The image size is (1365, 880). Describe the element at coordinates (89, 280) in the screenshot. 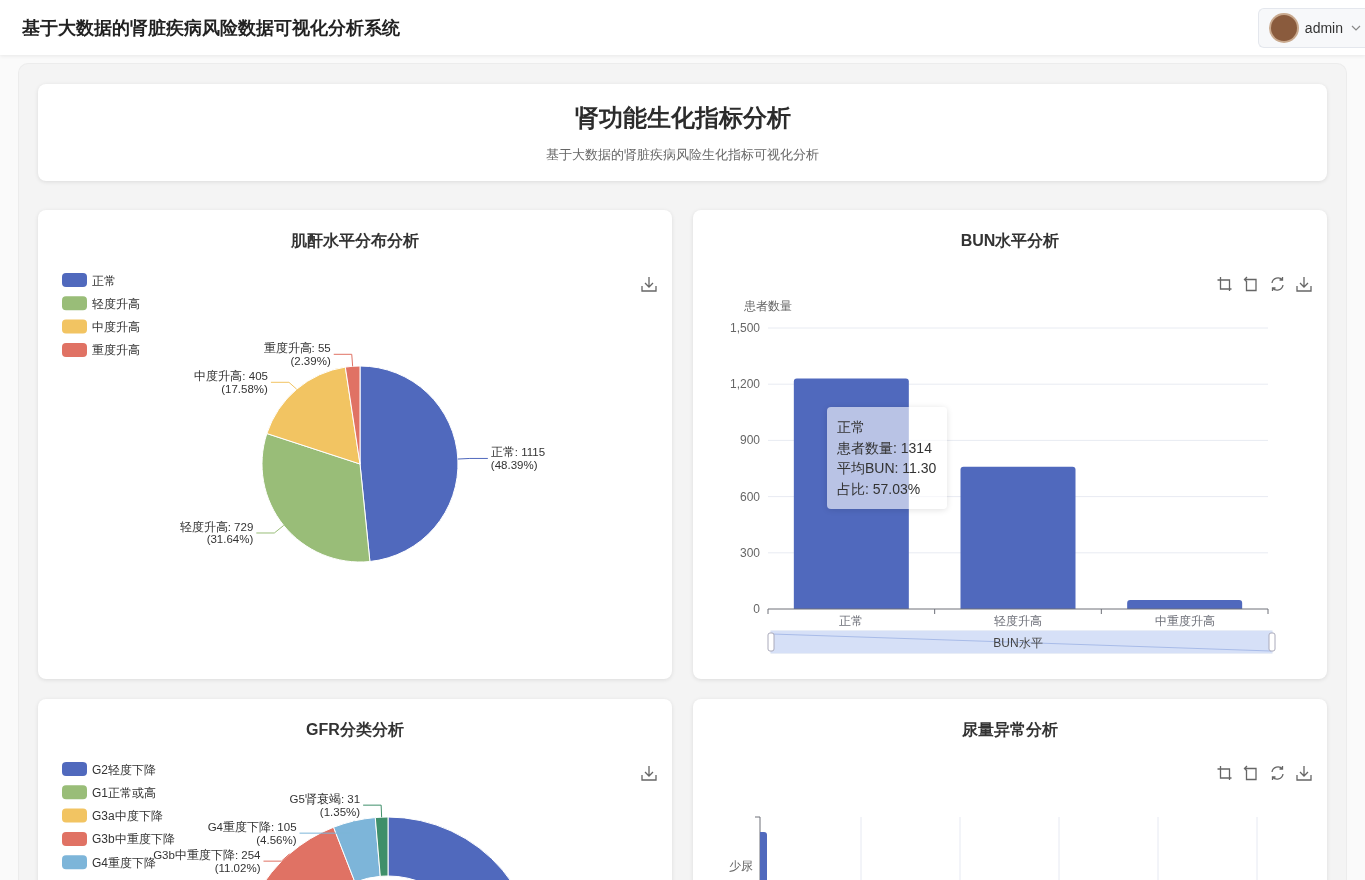

I see `legend-item: 正常` at that location.